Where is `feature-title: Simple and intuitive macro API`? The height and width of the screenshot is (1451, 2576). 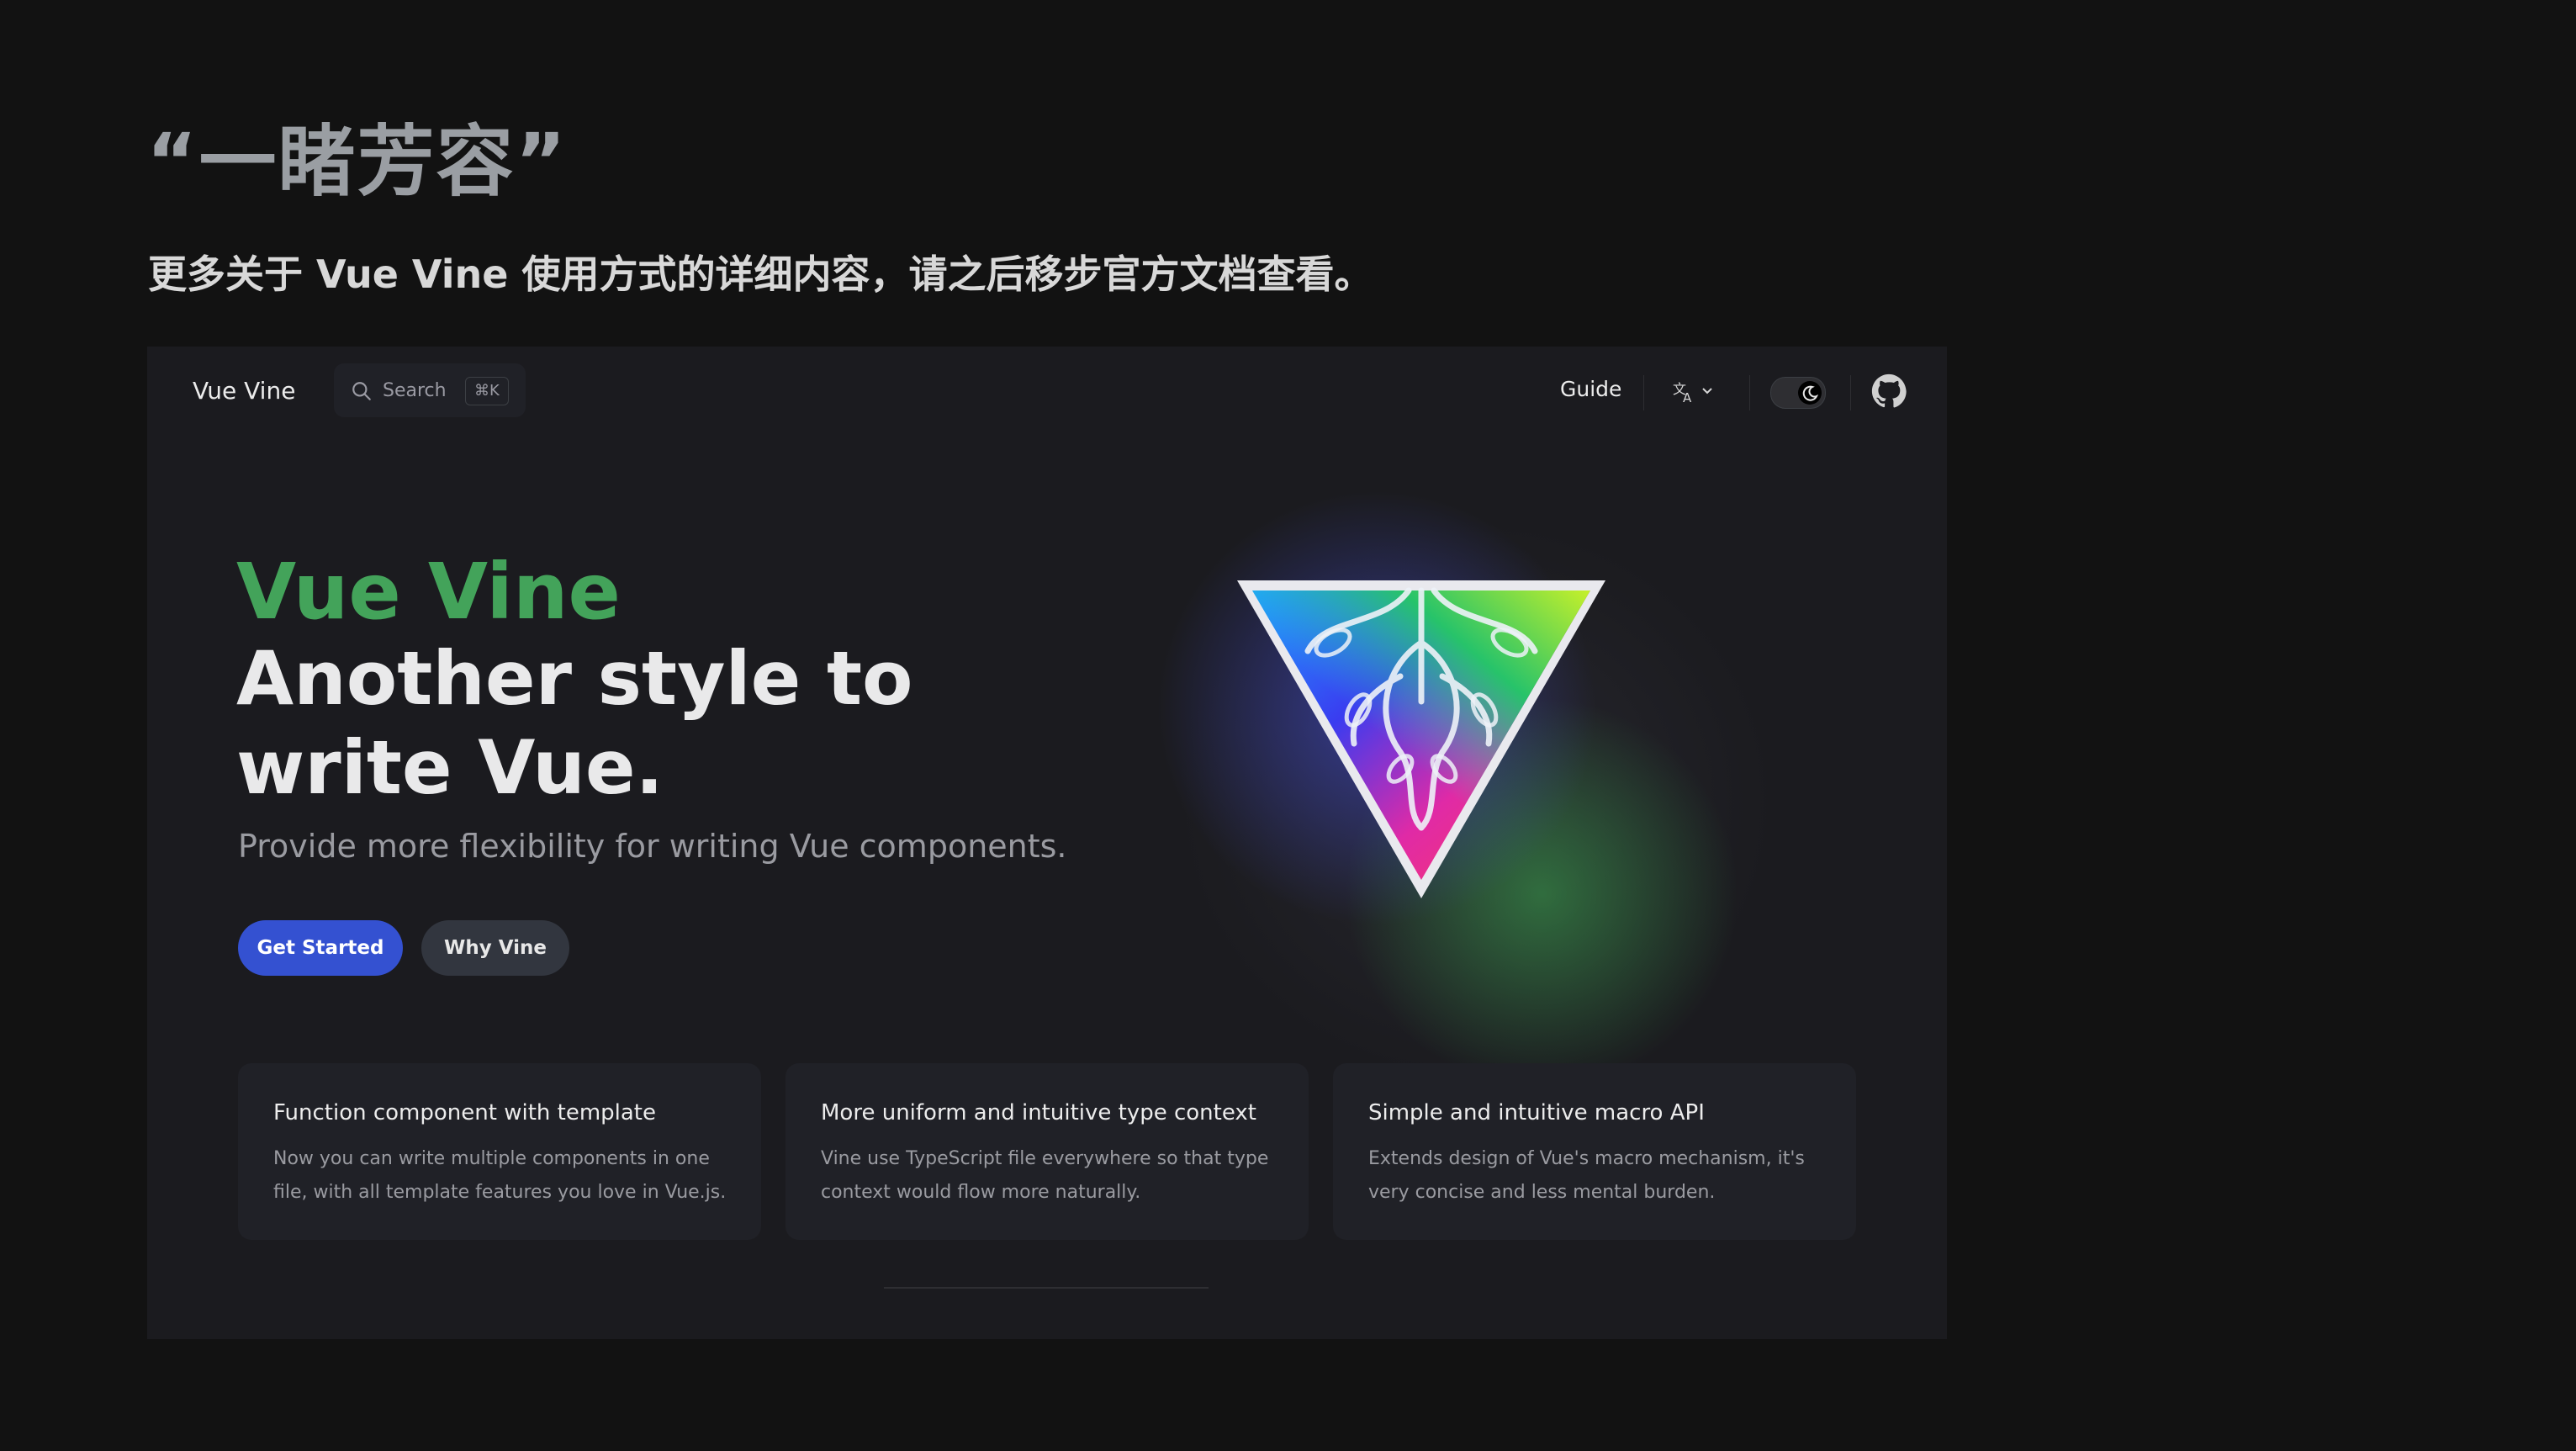
feature-title: Simple and intuitive macro API is located at coordinates (1536, 1112).